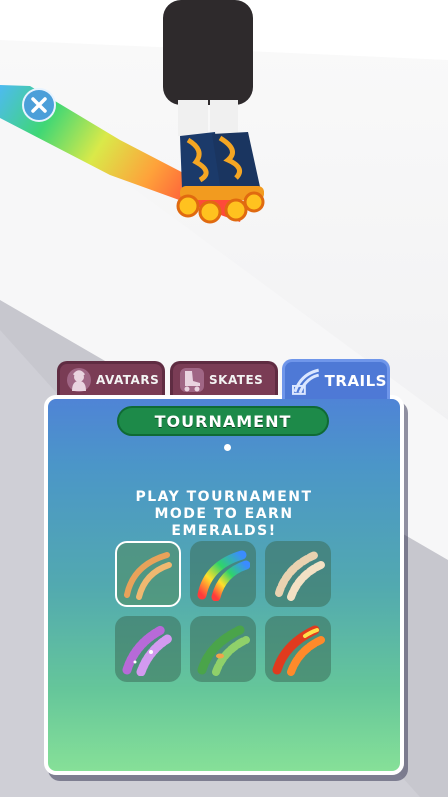  I want to click on skater-pants, so click(208, 52).